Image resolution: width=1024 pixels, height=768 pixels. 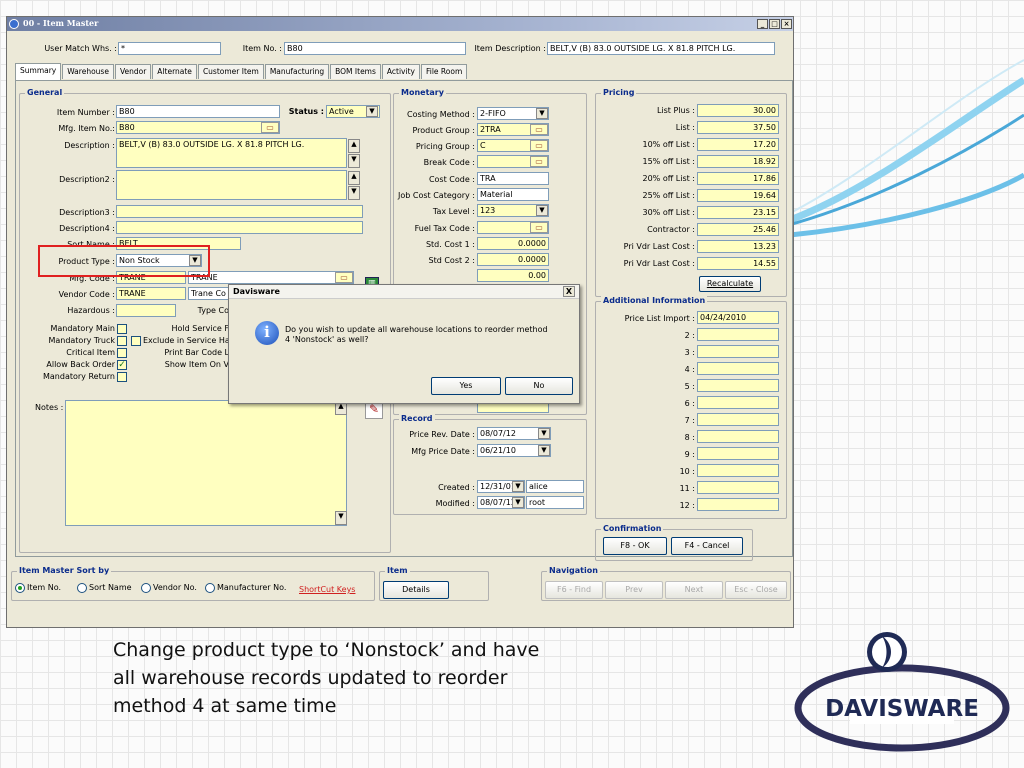 I want to click on tab-activity: Activity, so click(x=400, y=71).